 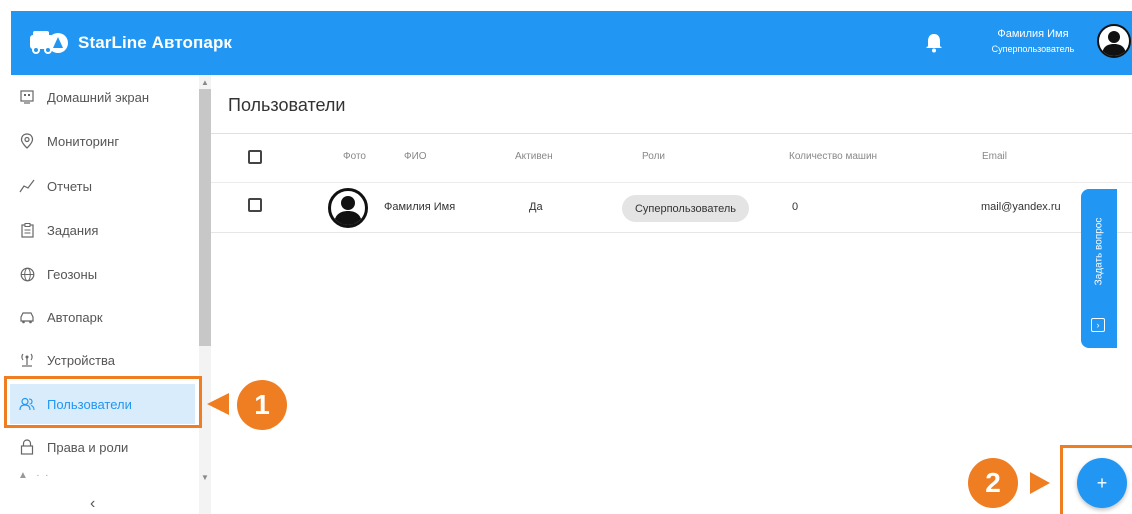 What do you see at coordinates (354, 156) in the screenshot?
I see `column-header-photo: Фото` at bounding box center [354, 156].